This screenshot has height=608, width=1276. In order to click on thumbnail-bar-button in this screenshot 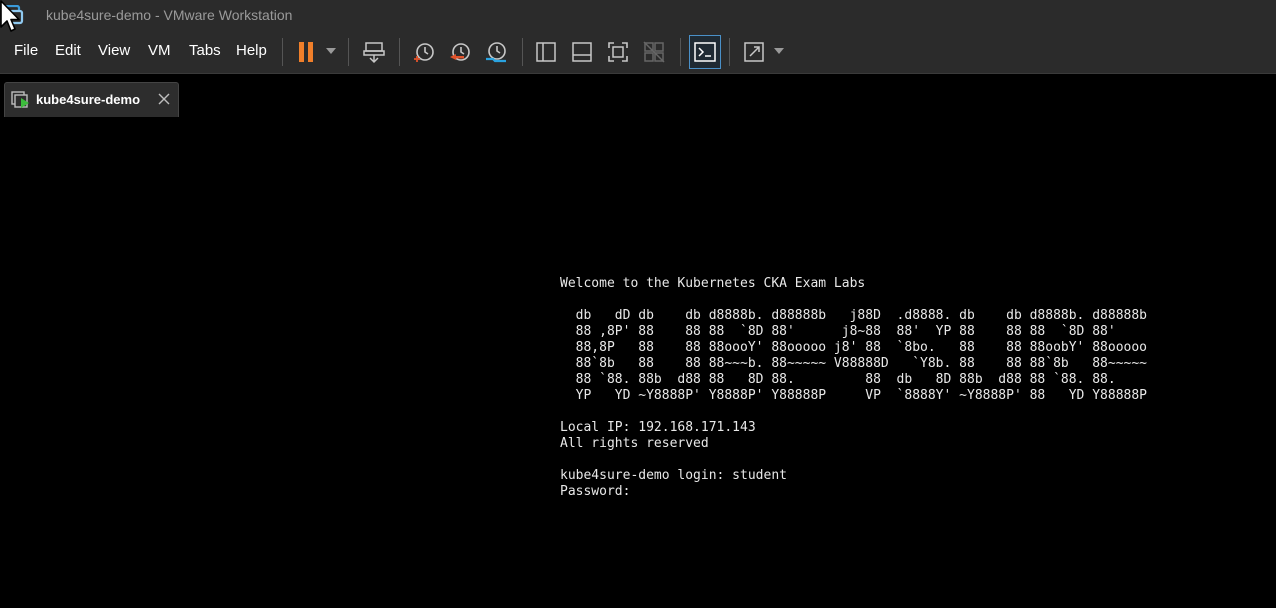, I will do `click(582, 52)`.